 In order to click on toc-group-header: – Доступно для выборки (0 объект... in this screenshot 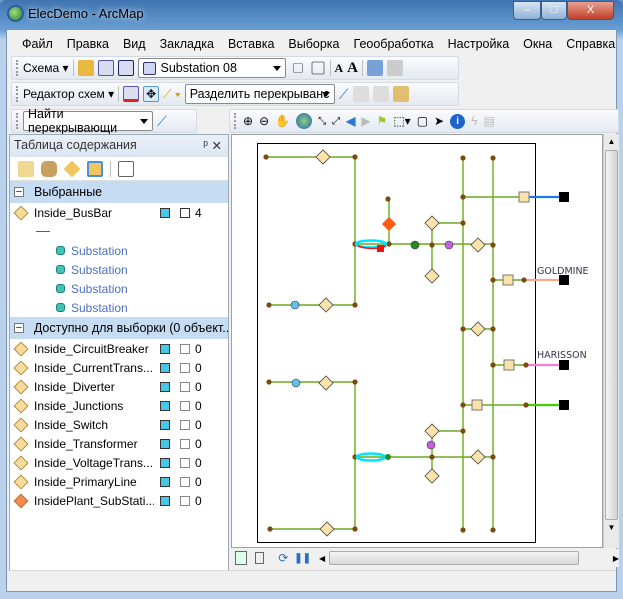, I will do `click(119, 328)`.